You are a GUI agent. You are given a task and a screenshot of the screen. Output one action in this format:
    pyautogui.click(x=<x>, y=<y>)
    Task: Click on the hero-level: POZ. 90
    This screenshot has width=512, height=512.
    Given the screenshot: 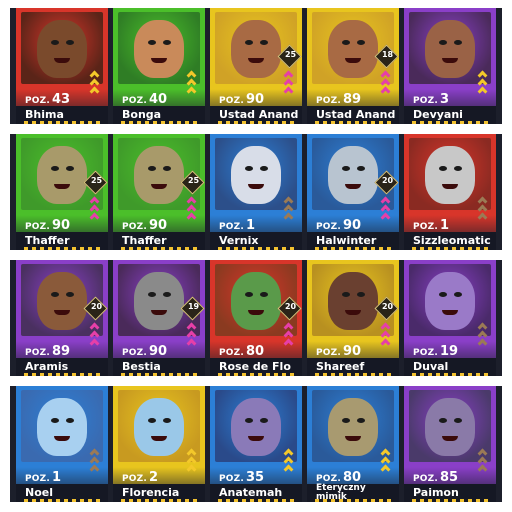 What is the action you would take?
    pyautogui.click(x=338, y=349)
    